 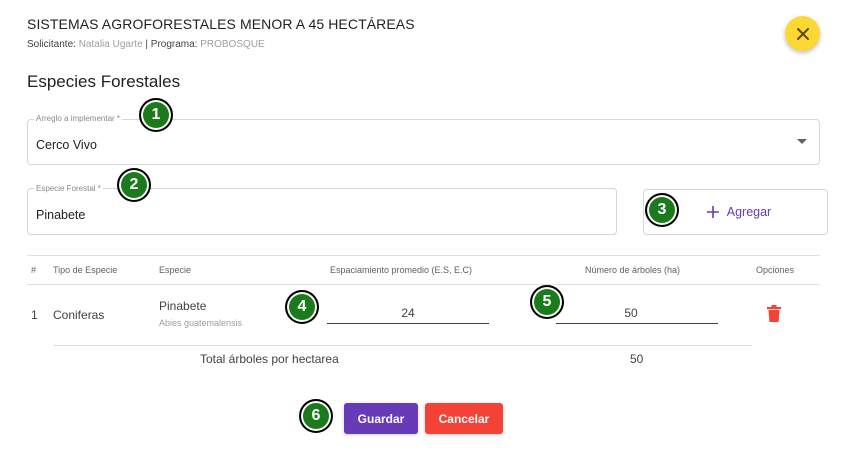 What do you see at coordinates (408, 323) in the screenshot?
I see `espaciamiento-underline` at bounding box center [408, 323].